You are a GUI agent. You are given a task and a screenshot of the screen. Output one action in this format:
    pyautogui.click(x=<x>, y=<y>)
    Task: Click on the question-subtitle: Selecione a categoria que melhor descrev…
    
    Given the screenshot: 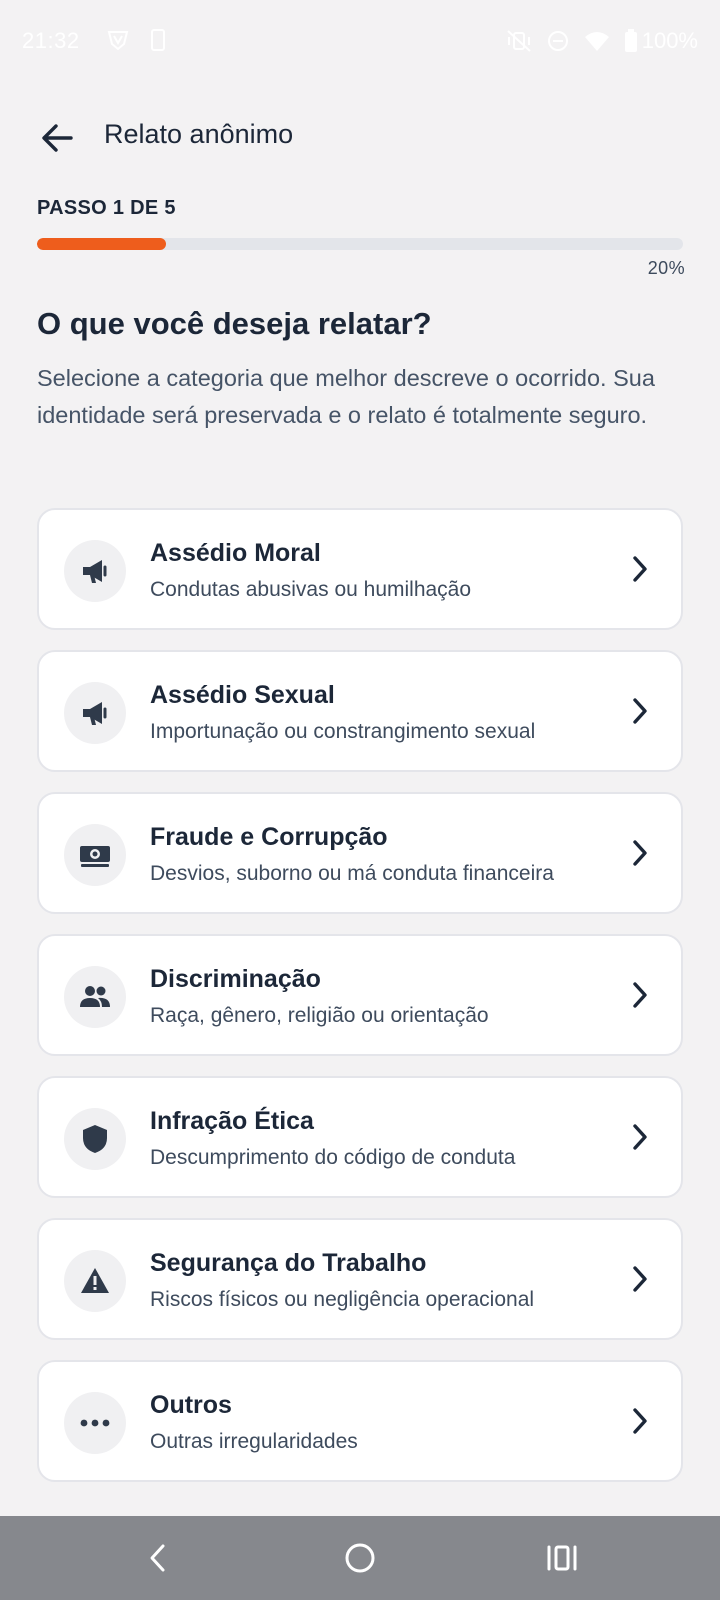 What is the action you would take?
    pyautogui.click(x=346, y=396)
    